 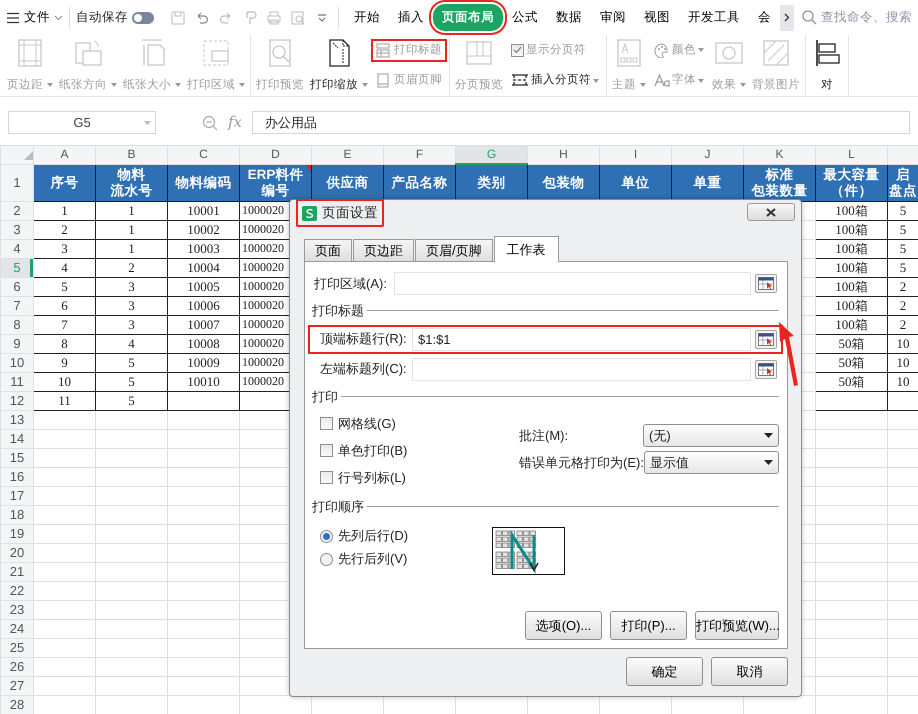 What do you see at coordinates (17, 362) in the screenshot?
I see `row-header: 10` at bounding box center [17, 362].